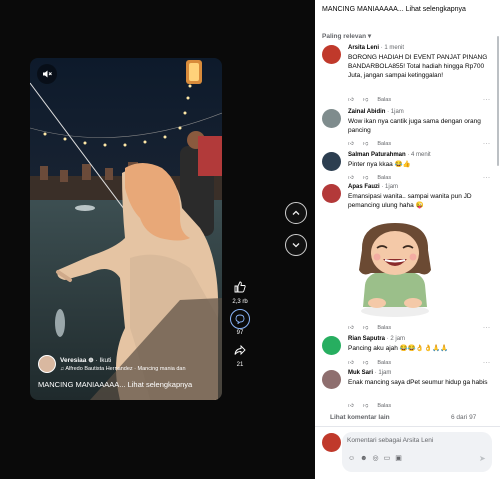 The image size is (500, 479). I want to click on input-tools: ☺ ☻ ◎ ▭ ▣, so click(377, 458).